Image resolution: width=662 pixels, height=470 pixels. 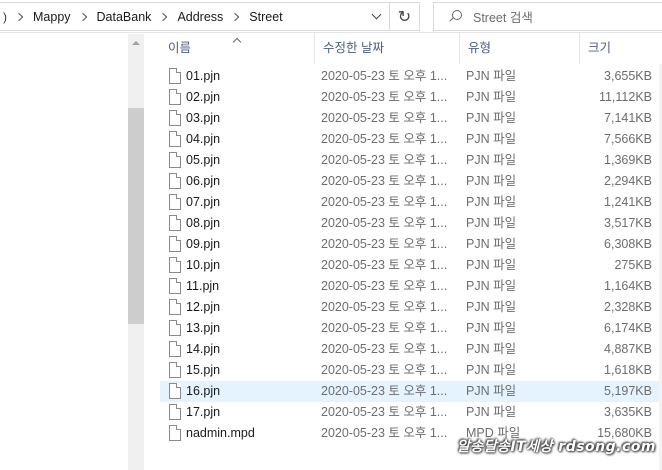 What do you see at coordinates (628, 202) in the screenshot?
I see `file-size: 1,241KB` at bounding box center [628, 202].